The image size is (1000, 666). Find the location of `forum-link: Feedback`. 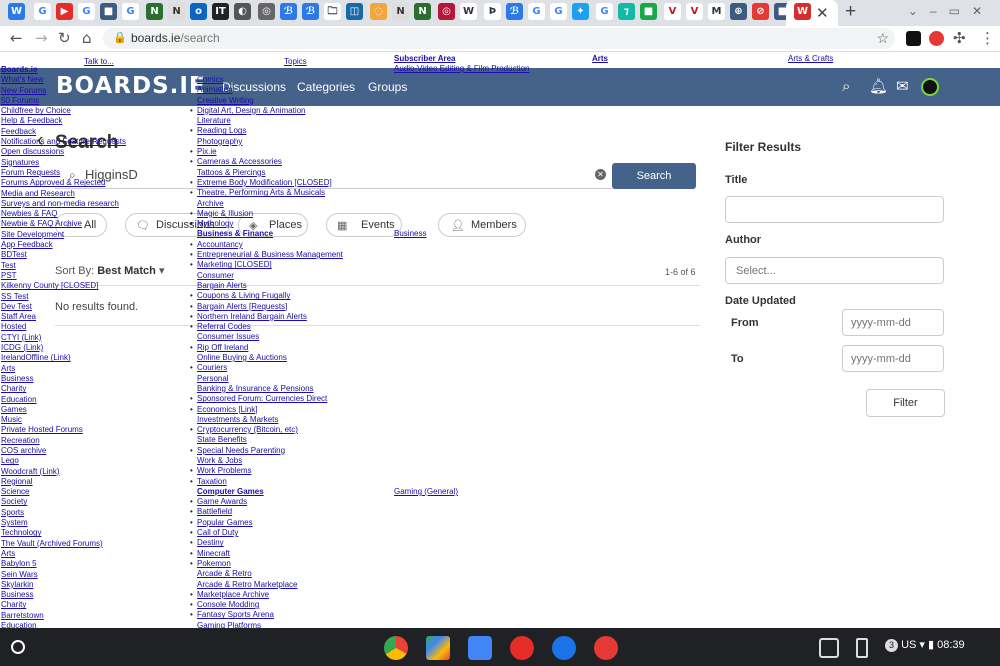

forum-link: Feedback is located at coordinates (63, 132).